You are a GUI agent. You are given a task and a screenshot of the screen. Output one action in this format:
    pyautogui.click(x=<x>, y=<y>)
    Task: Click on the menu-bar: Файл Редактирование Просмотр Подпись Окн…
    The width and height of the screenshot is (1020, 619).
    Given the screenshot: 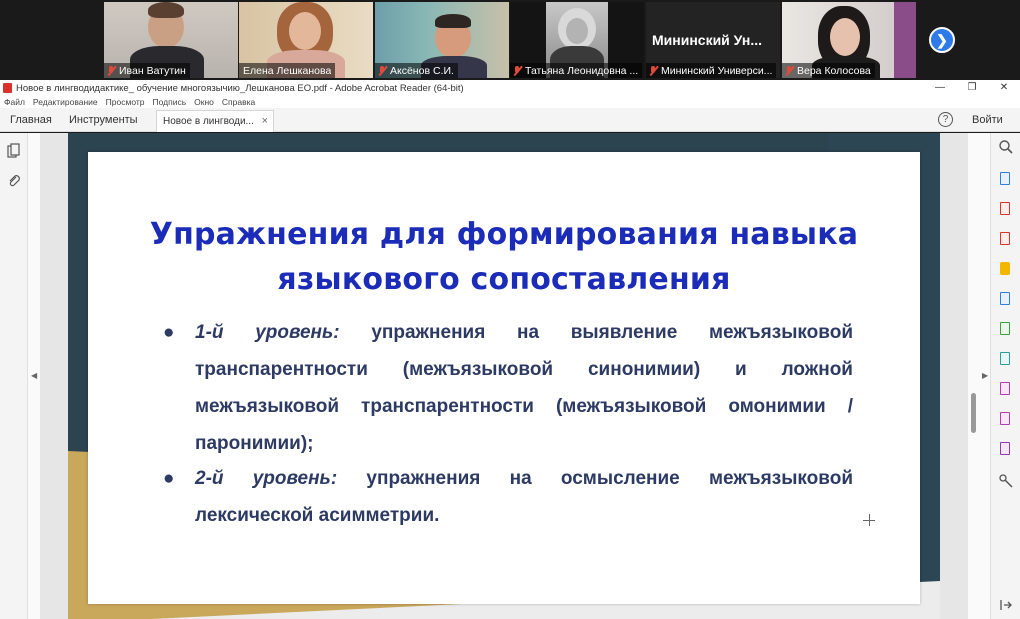 What is the action you would take?
    pyautogui.click(x=510, y=102)
    